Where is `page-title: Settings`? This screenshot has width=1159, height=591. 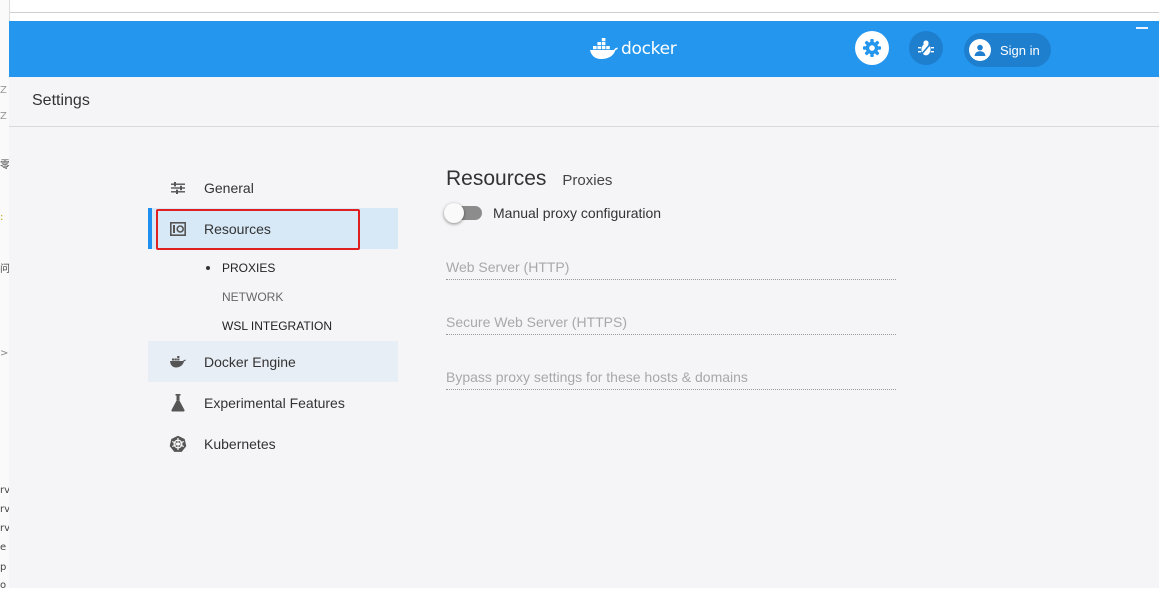
page-title: Settings is located at coordinates (61, 100).